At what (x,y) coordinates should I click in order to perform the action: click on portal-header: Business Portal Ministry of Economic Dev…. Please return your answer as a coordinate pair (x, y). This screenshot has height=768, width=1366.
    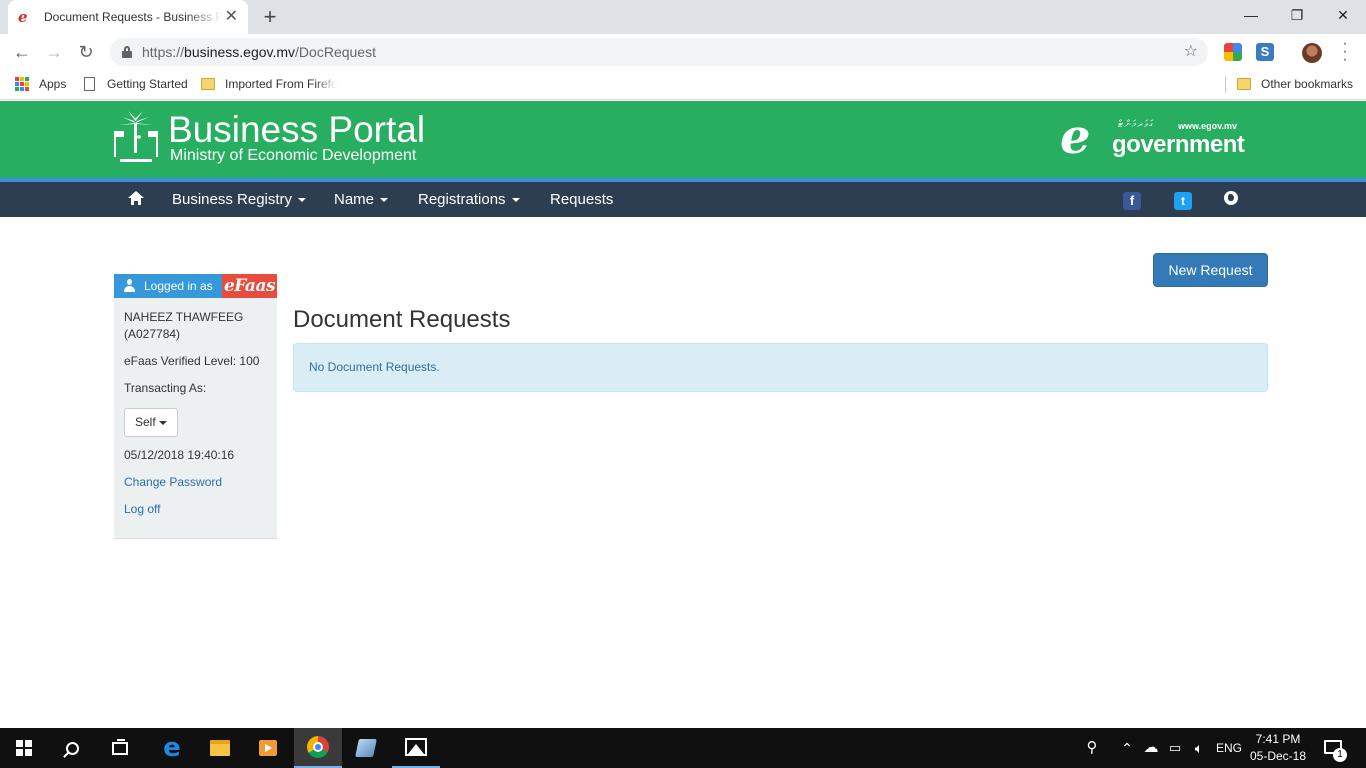
    Looking at the image, I should click on (683, 139).